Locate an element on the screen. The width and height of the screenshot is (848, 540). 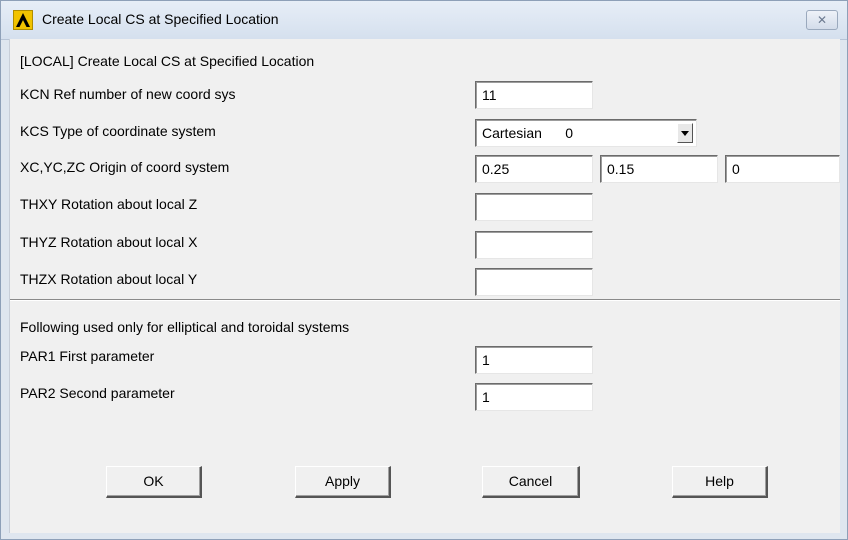
kcs-select: Cartesian 0 is located at coordinates (586, 133).